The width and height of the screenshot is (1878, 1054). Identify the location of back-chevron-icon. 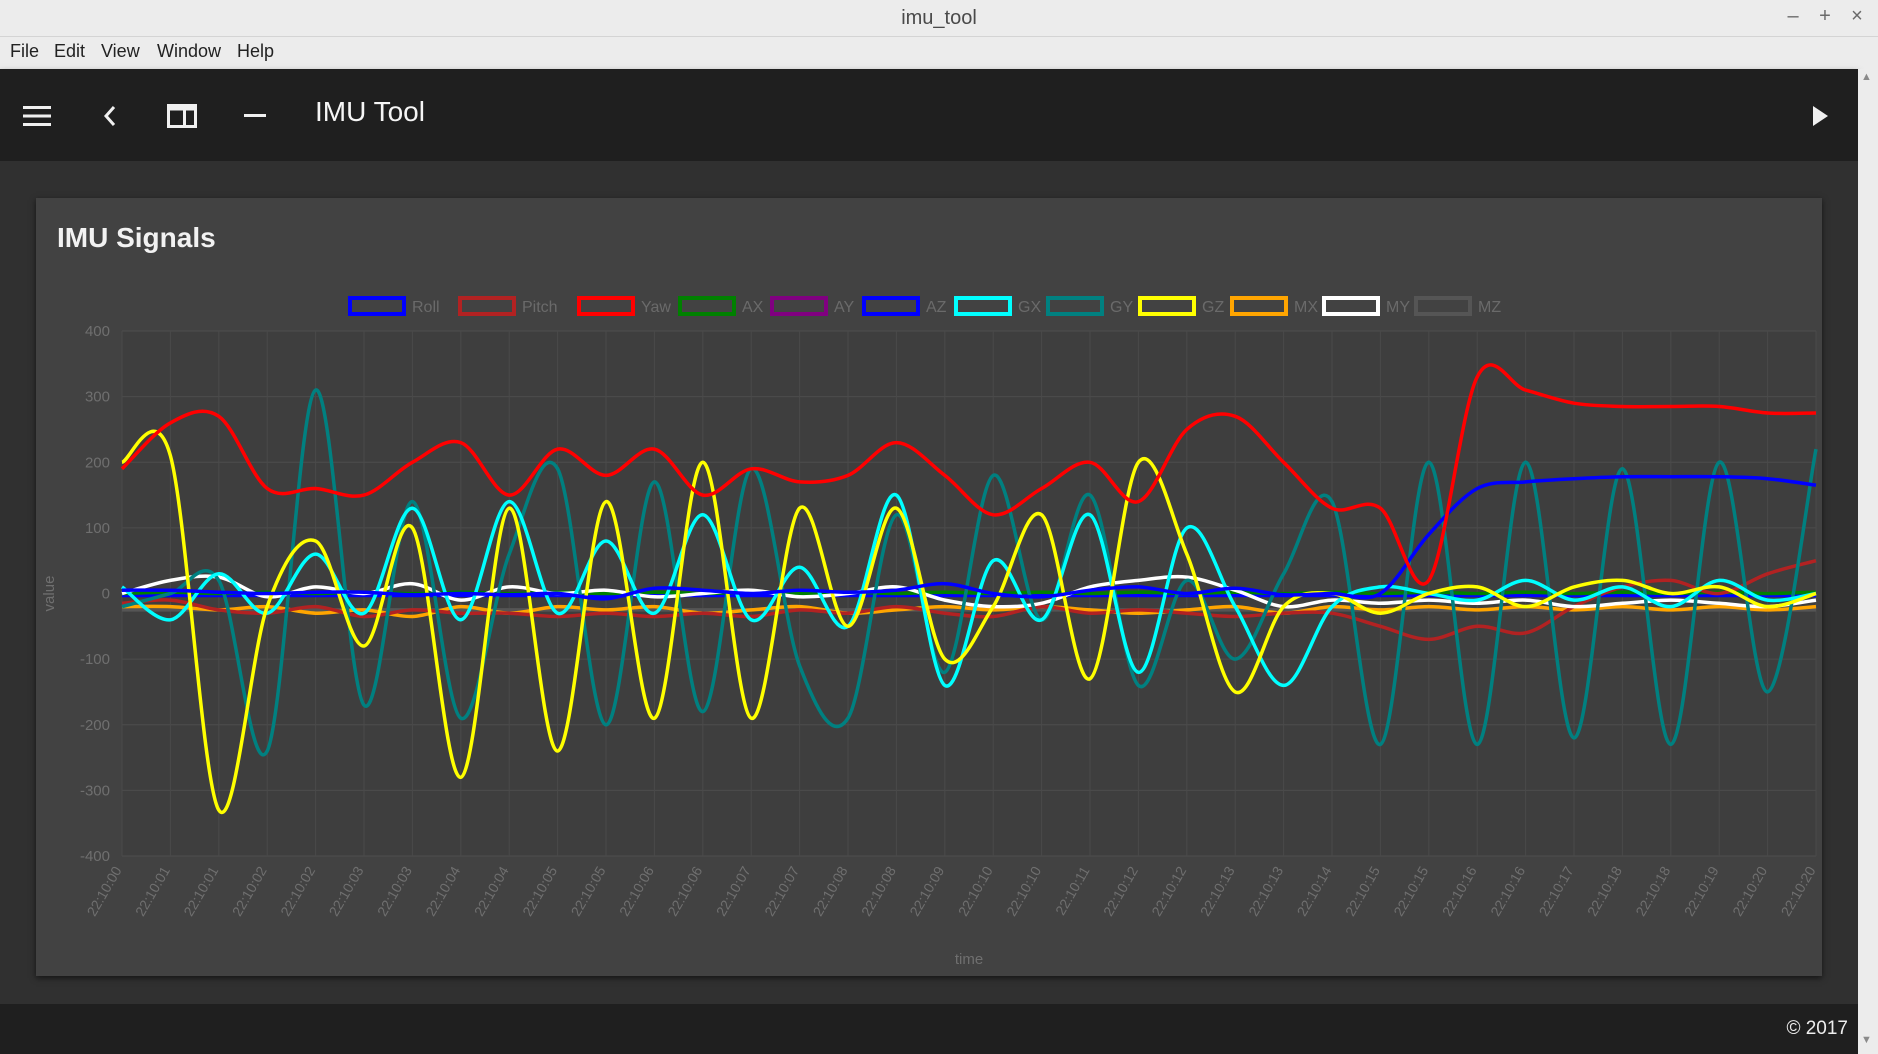
(110, 116).